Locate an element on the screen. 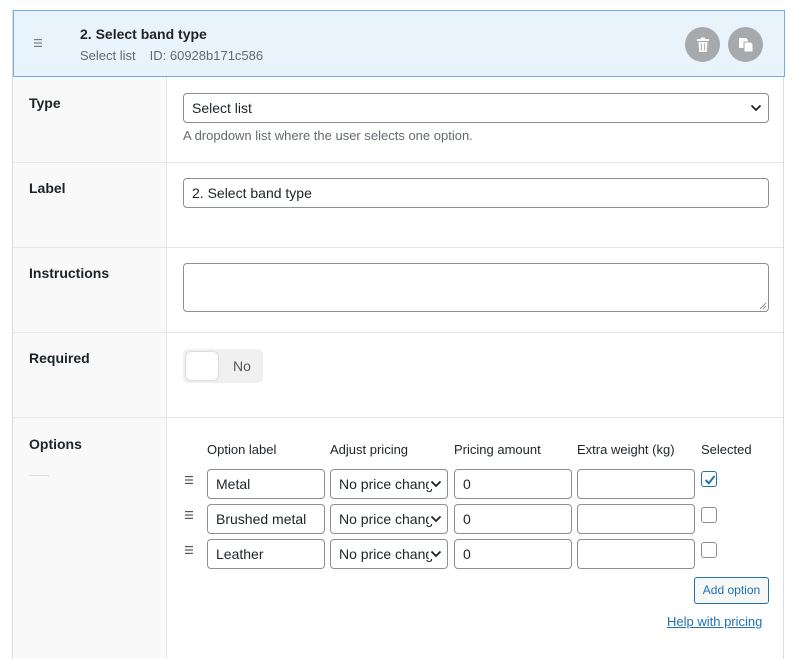  type-label: Type is located at coordinates (45, 103).